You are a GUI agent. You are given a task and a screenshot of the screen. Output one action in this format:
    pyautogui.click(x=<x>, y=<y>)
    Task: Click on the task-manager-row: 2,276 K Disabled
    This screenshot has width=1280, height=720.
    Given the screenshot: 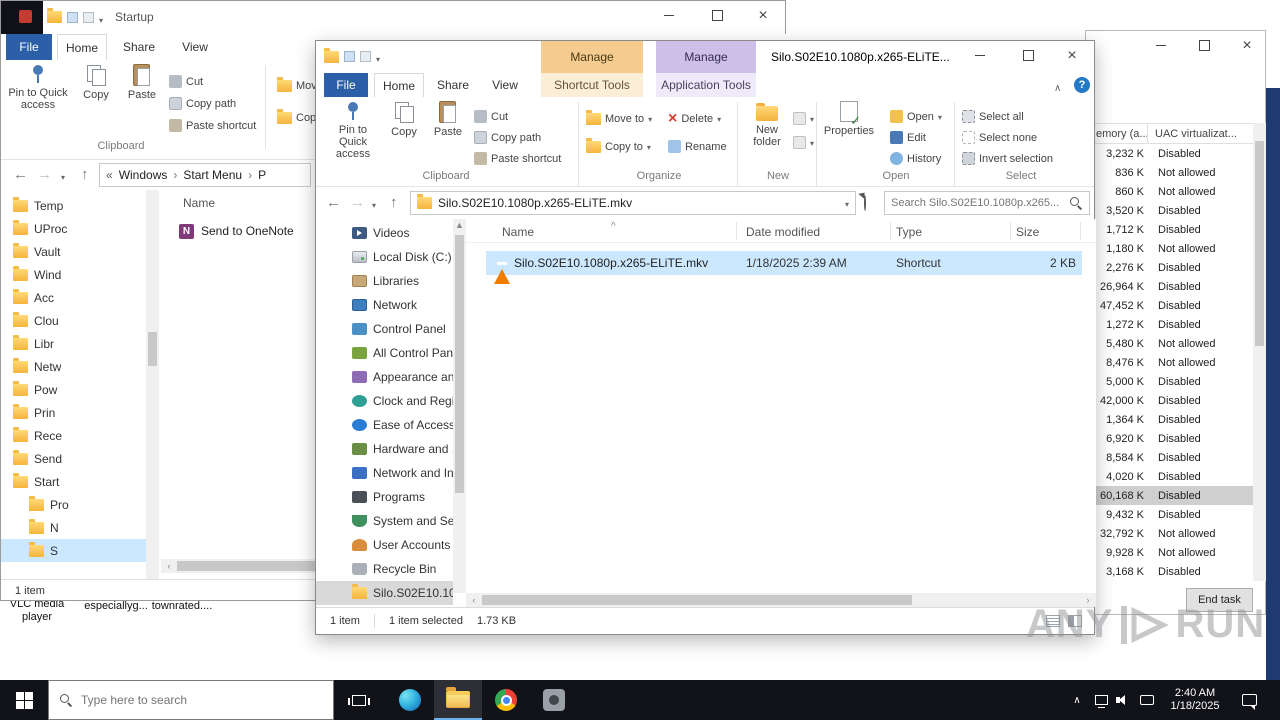 What is the action you would take?
    pyautogui.click(x=1169, y=267)
    